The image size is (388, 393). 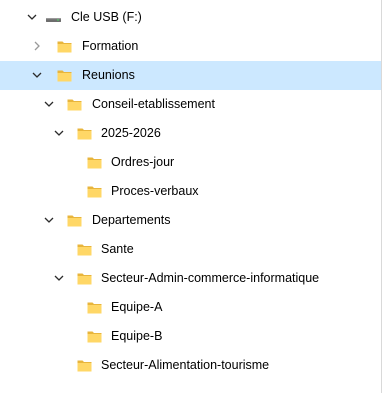 What do you see at coordinates (137, 336) in the screenshot?
I see `tree-item-label: Equipe-B` at bounding box center [137, 336].